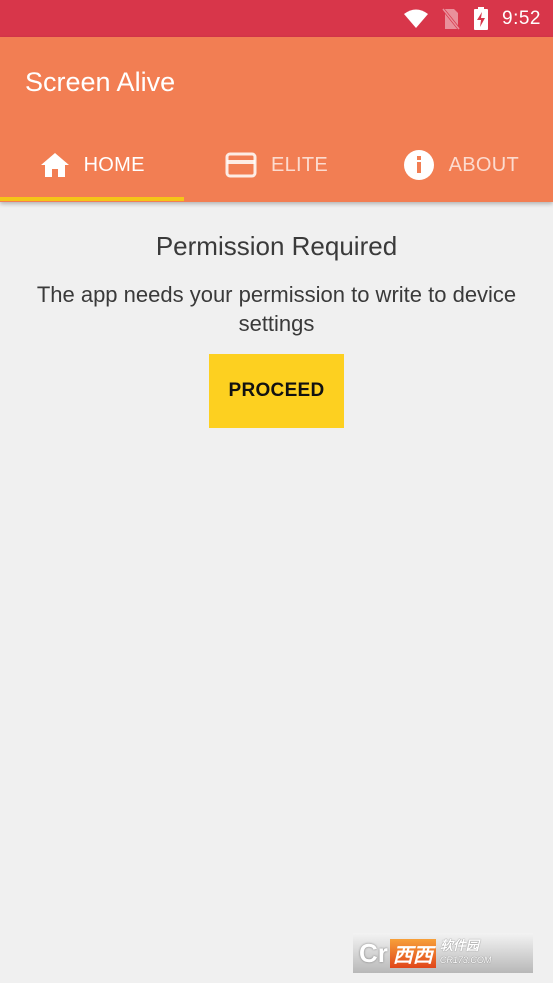  Describe the element at coordinates (100, 82) in the screenshot. I see `app-title: Screen Alive` at that location.